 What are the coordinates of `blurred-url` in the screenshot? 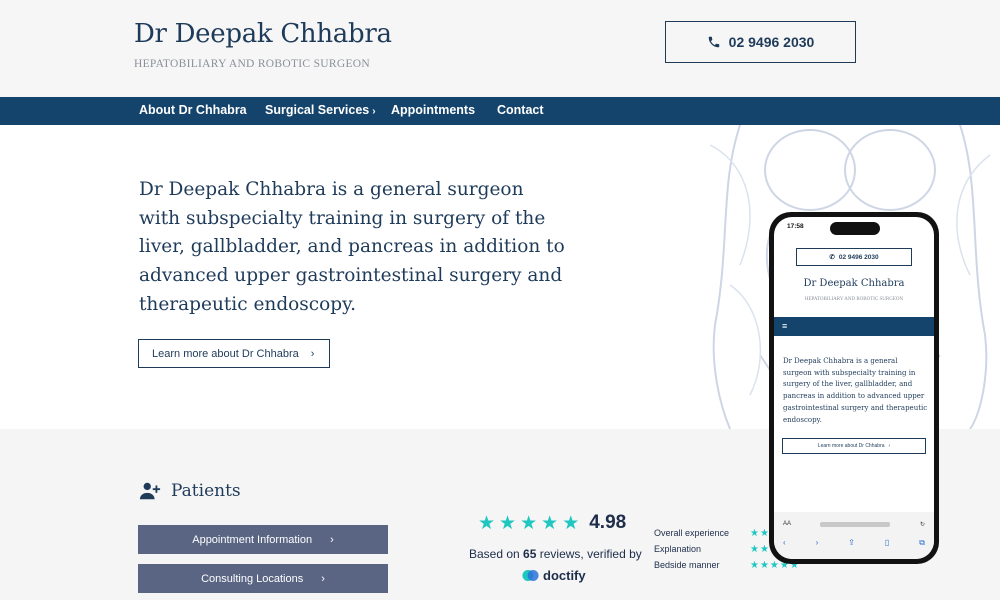 It's located at (855, 524).